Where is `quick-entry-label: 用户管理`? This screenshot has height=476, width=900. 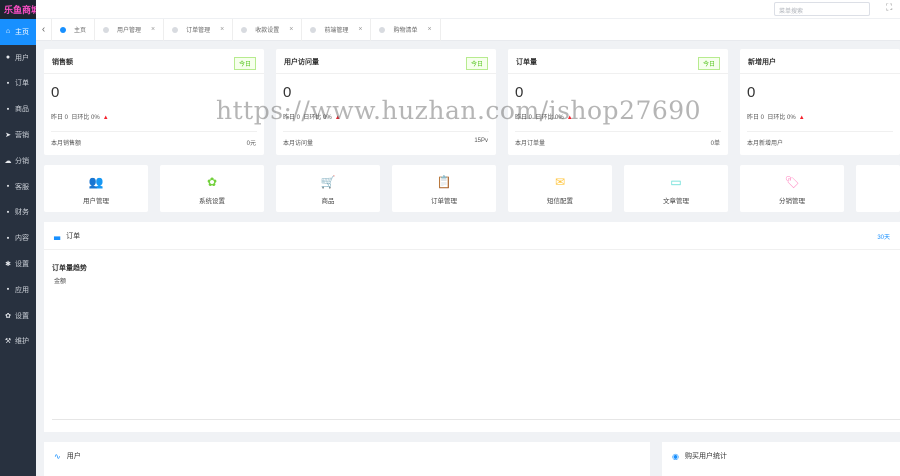 quick-entry-label: 用户管理 is located at coordinates (96, 201).